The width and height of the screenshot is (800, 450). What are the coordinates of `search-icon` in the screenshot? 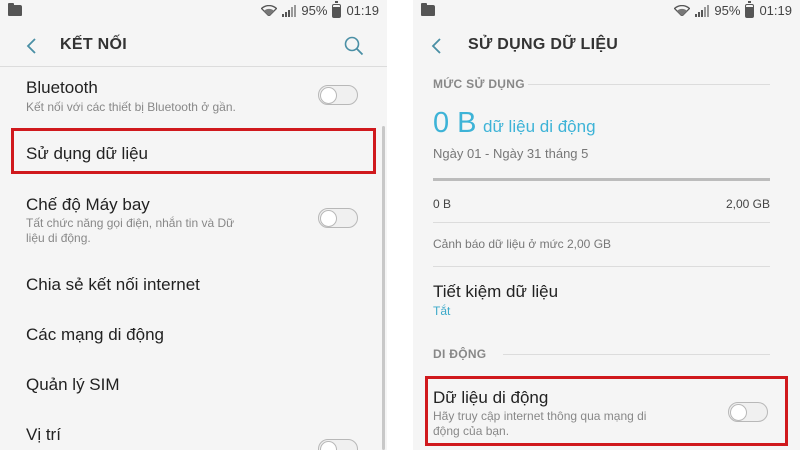 It's located at (354, 46).